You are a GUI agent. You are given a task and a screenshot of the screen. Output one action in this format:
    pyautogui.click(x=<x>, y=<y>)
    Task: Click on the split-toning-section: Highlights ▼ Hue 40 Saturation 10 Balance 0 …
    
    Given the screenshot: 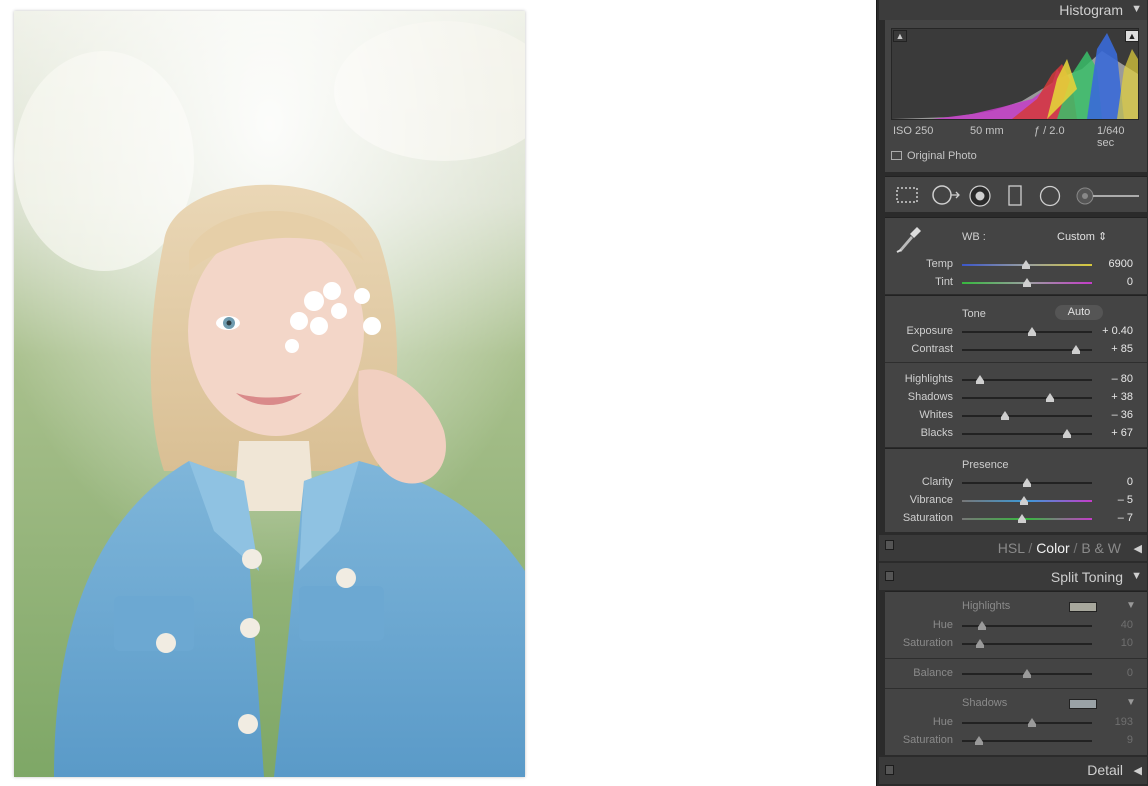 What is the action you would take?
    pyautogui.click(x=1016, y=673)
    